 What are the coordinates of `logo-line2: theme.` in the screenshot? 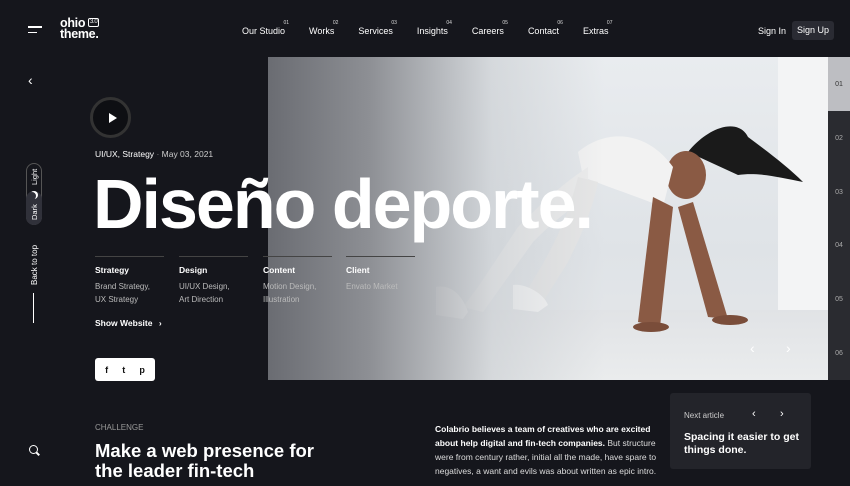 It's located at (79, 34).